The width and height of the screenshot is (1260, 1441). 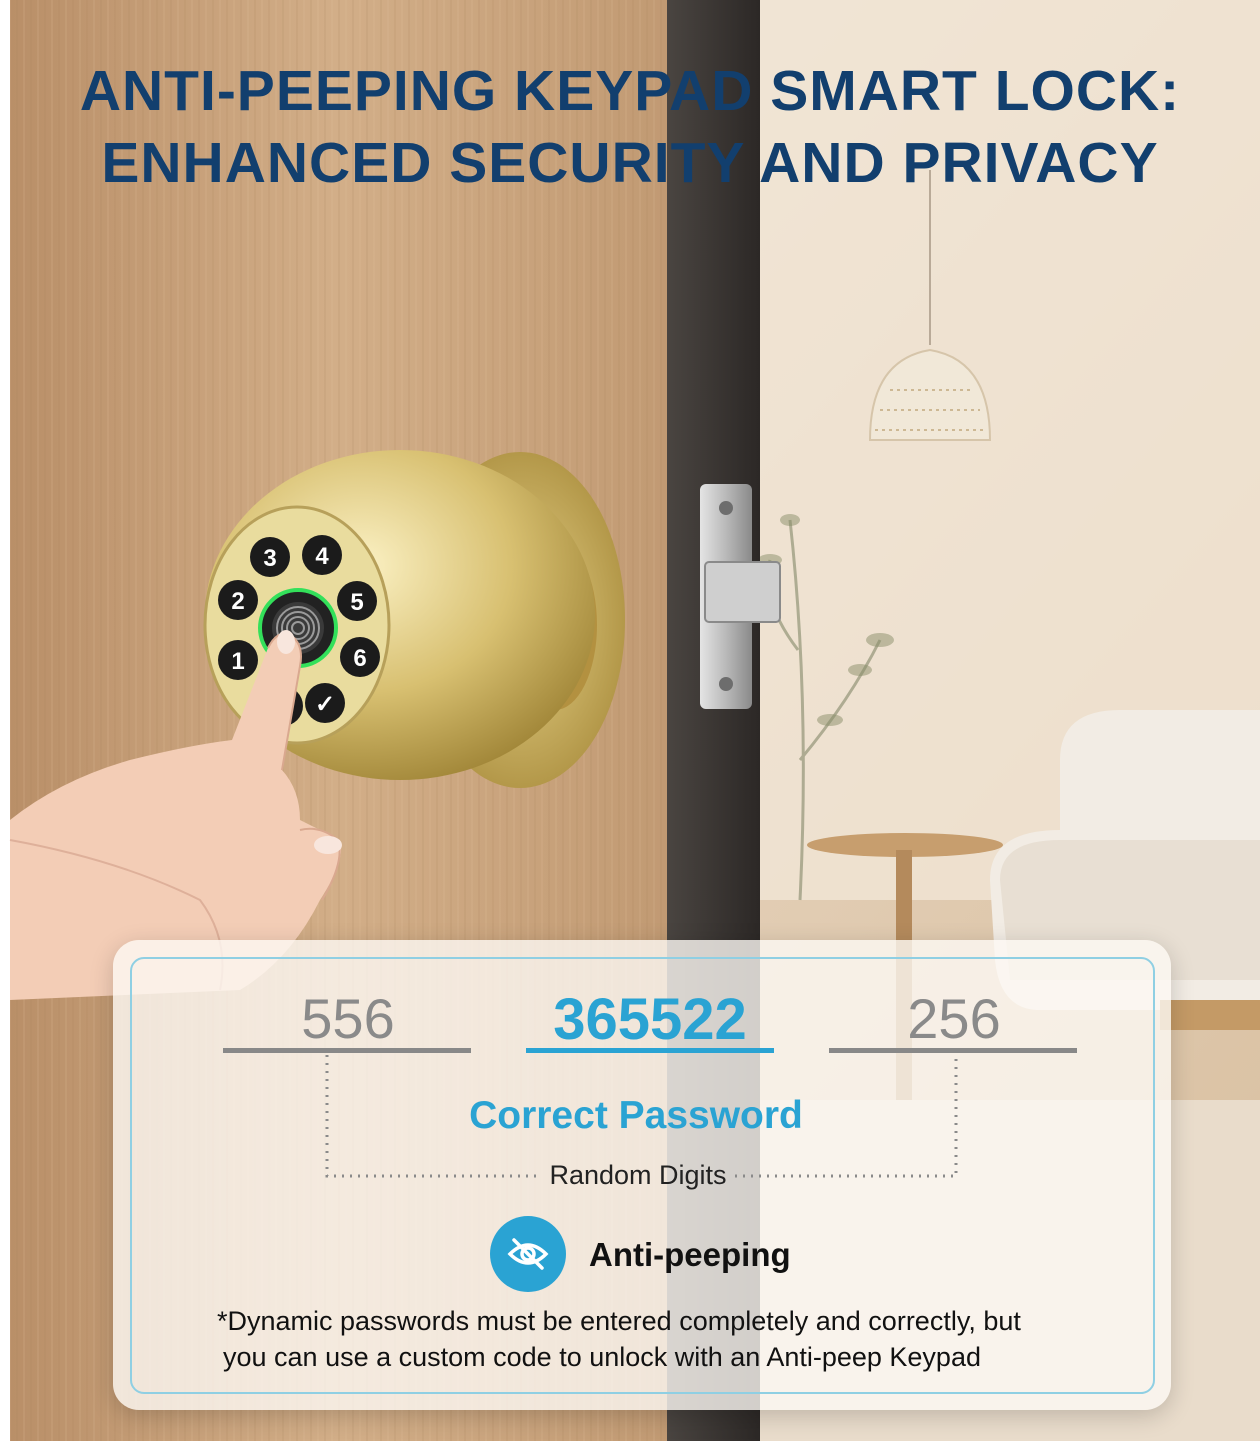 I want to click on keypad-key-4: 4, so click(x=322, y=556).